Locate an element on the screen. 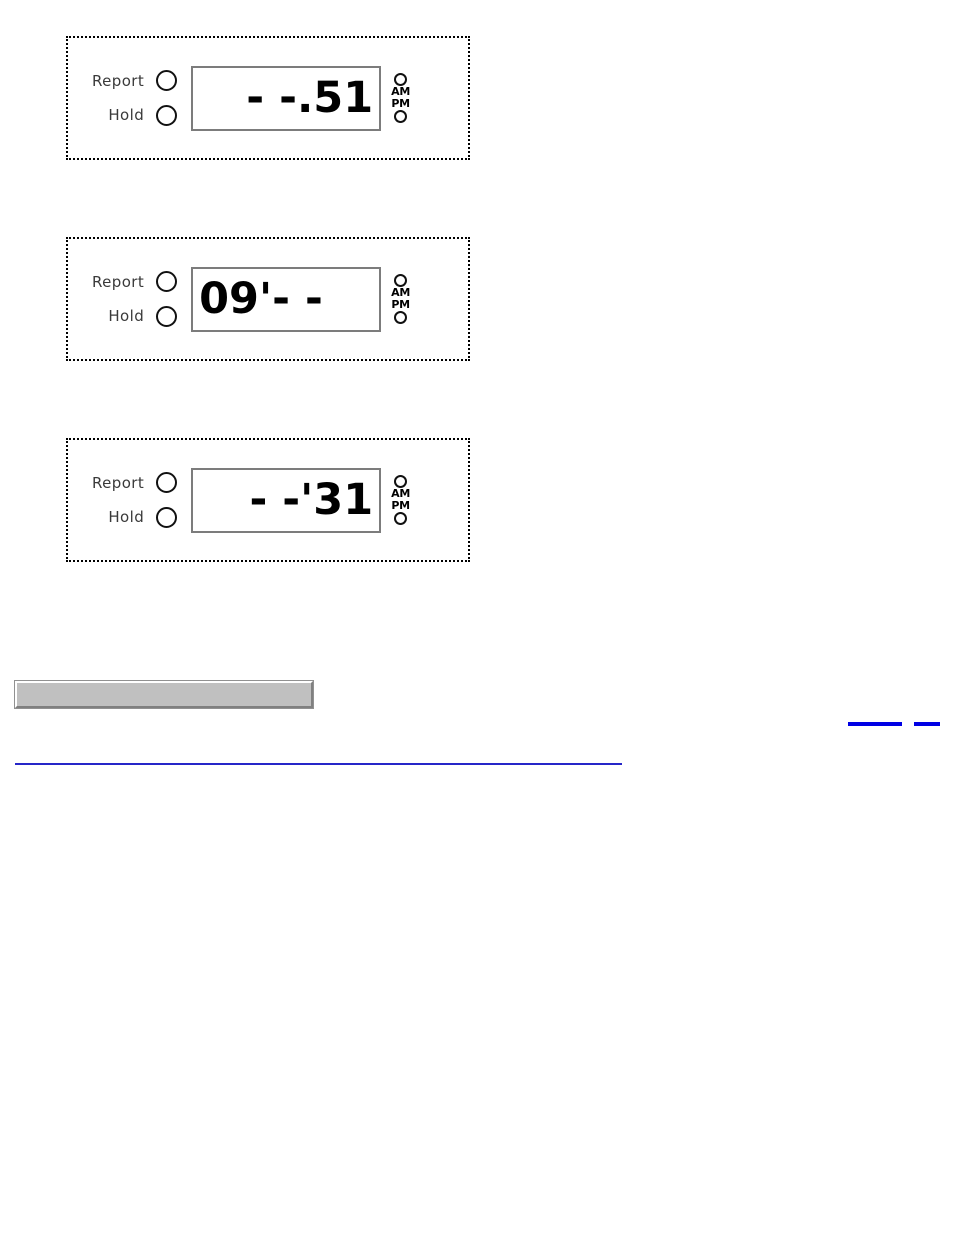  panel-content: Report Hold - -.51 AM PM is located at coordinates (268, 98).